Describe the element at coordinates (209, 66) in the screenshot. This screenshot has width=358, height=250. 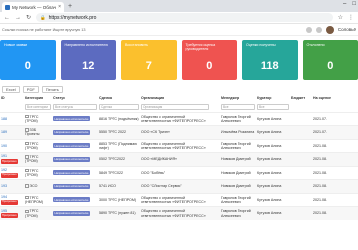
I see `card-count: 0` at that location.